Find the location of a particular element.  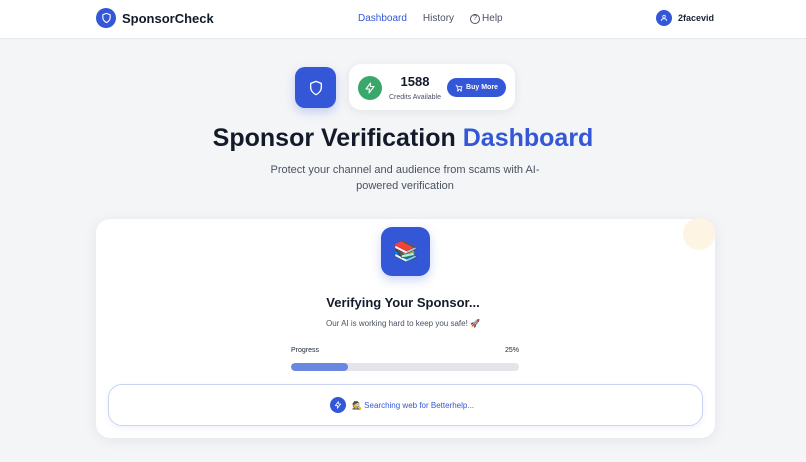

user-name: 2facevid is located at coordinates (696, 18).